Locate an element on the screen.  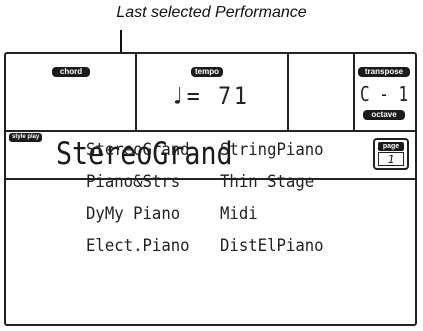
list-row: Piano&Strs Thin Stage is located at coordinates (231, 182).